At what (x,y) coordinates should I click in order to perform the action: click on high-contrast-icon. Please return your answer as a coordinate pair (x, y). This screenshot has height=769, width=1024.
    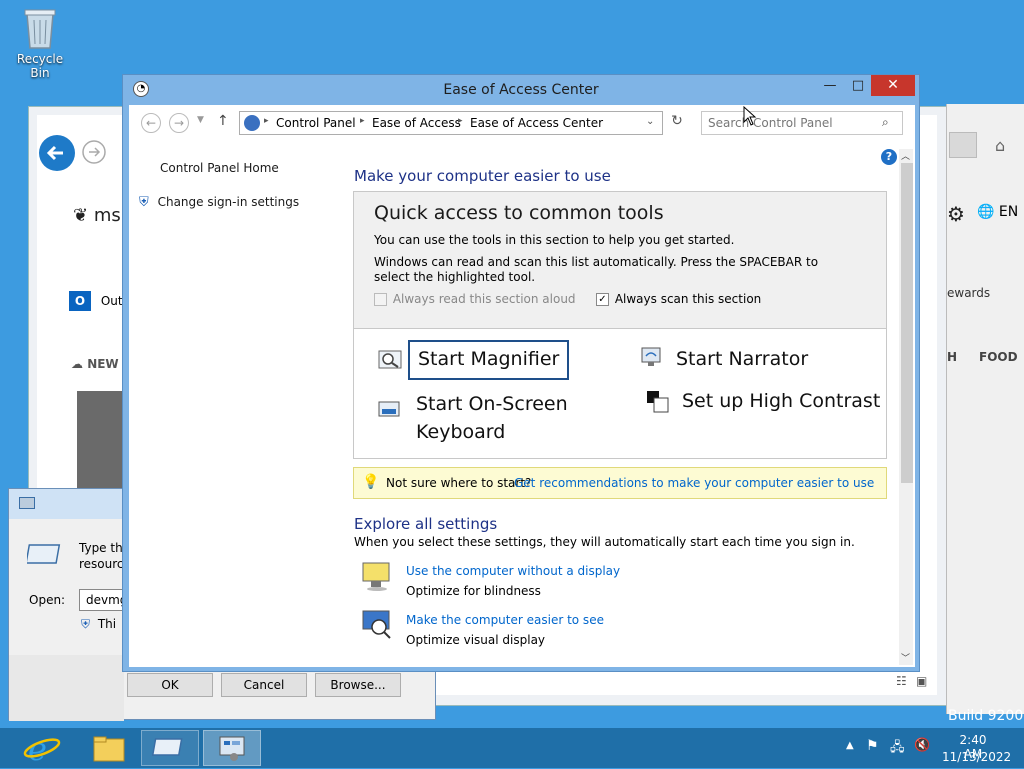
    Looking at the image, I should click on (658, 403).